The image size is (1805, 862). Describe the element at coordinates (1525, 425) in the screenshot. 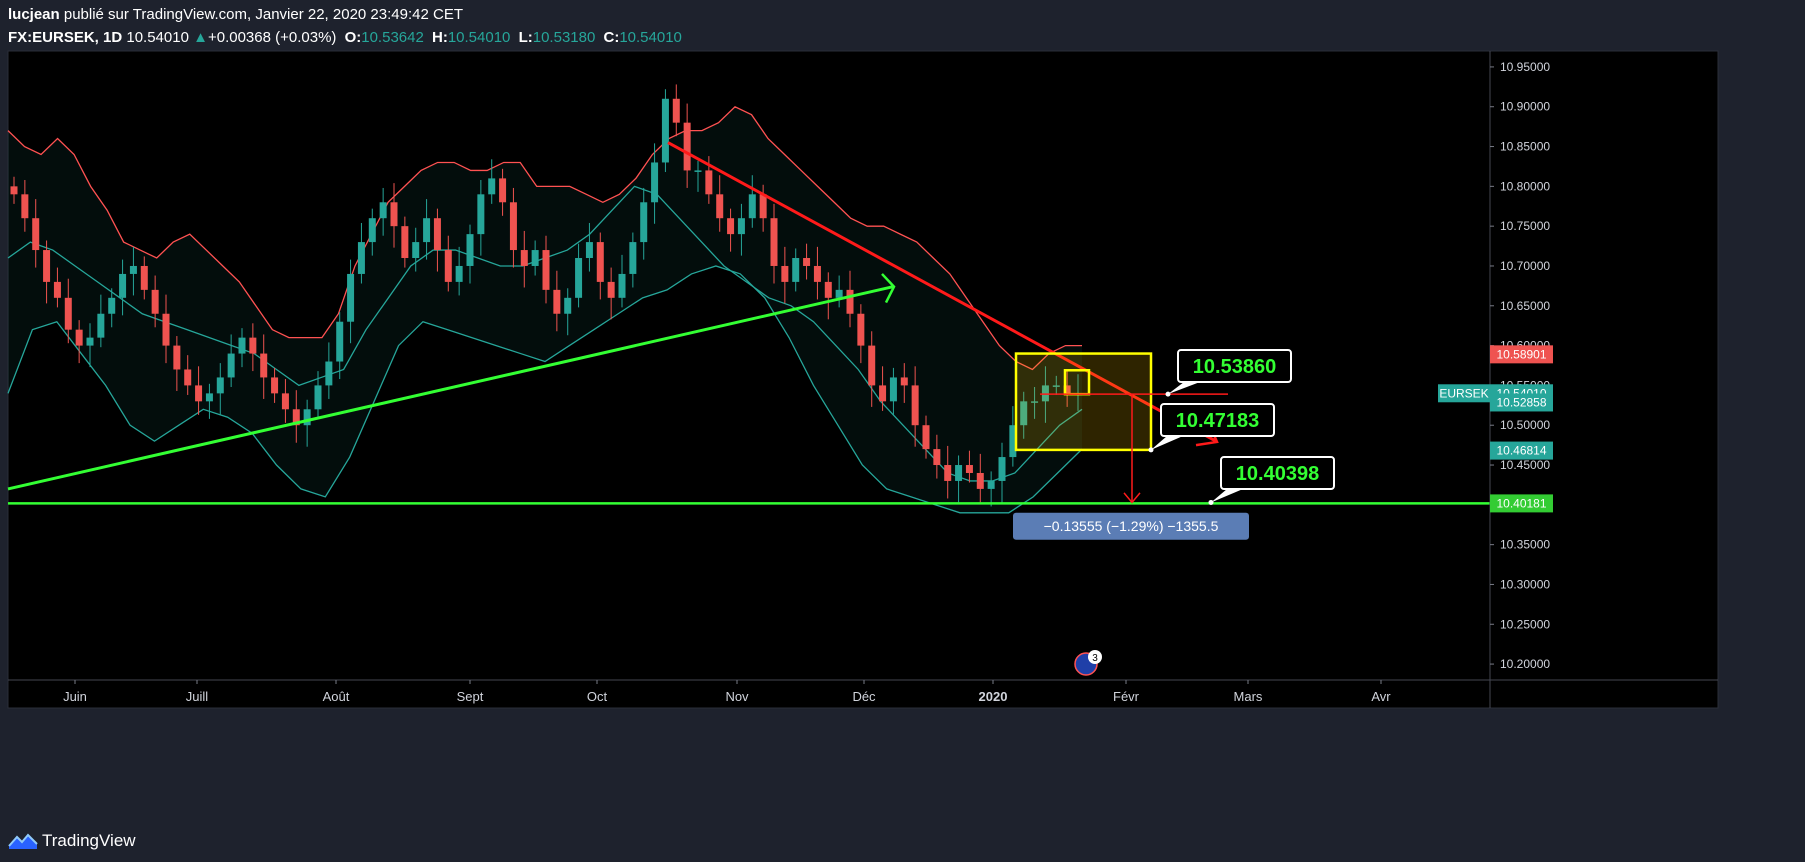

I see `y-tick-label: 10.50000` at that location.